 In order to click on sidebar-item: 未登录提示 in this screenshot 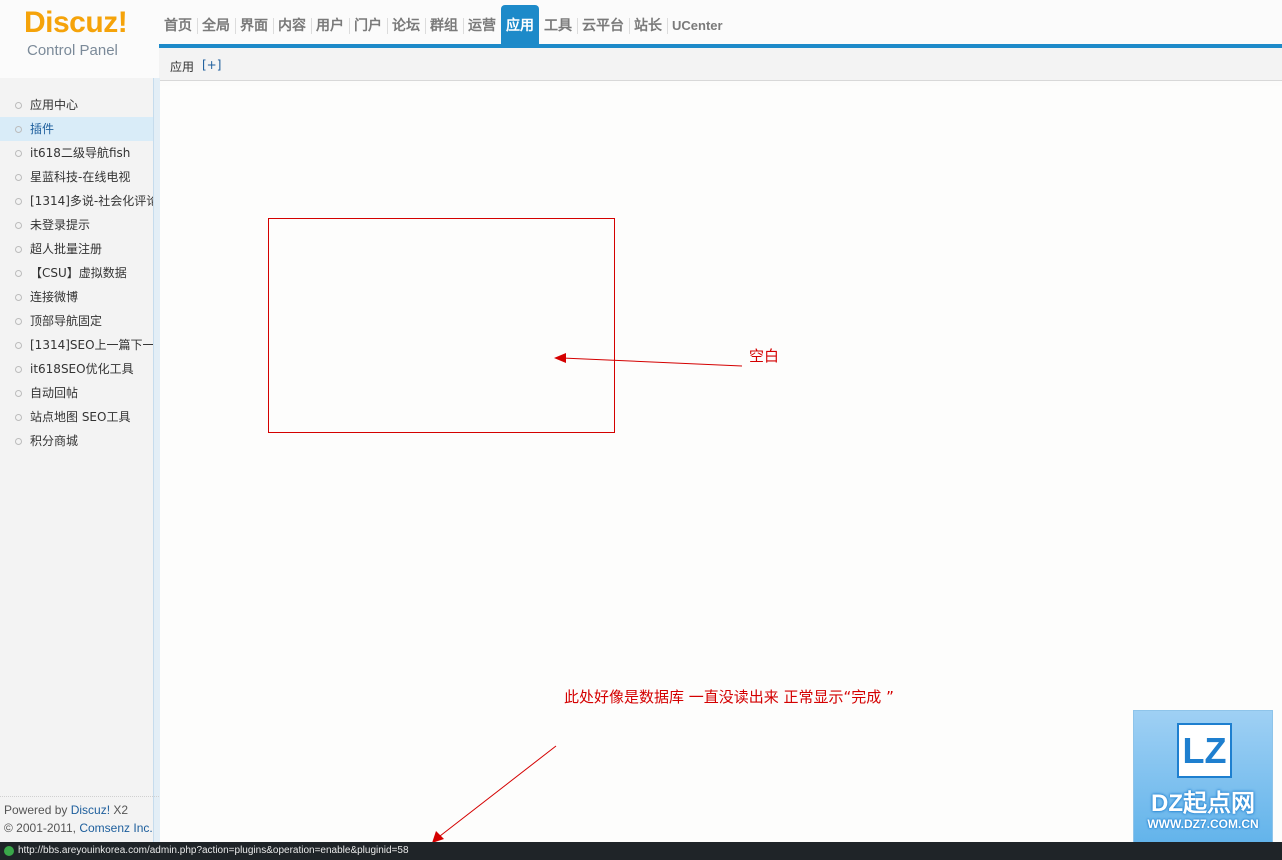, I will do `click(76, 225)`.